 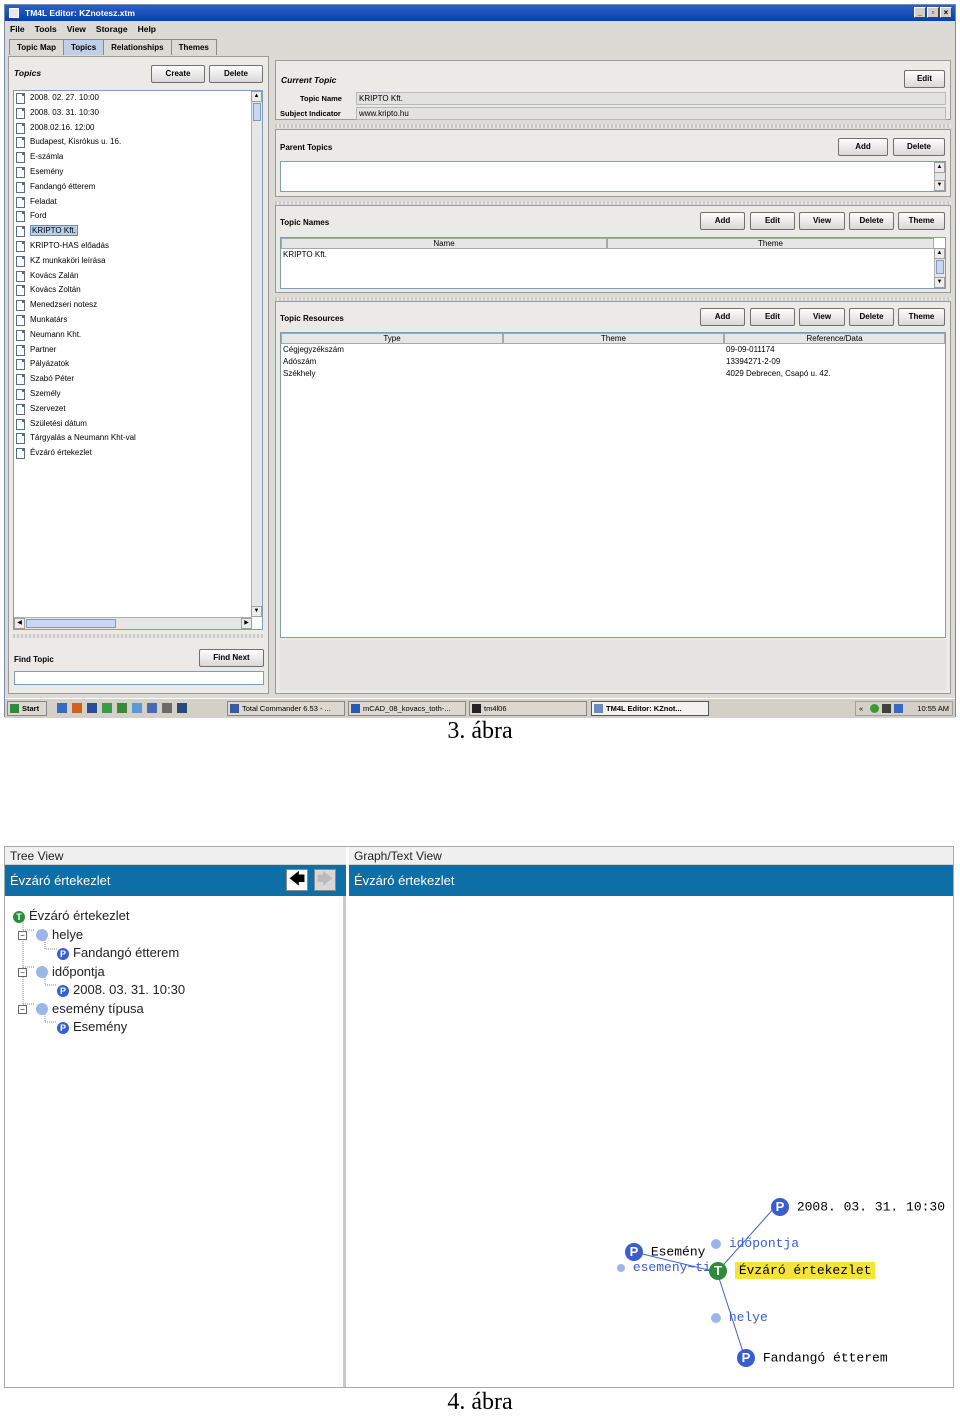 What do you see at coordinates (325, 880) in the screenshot?
I see `forward-arrow-icon: 🡆` at bounding box center [325, 880].